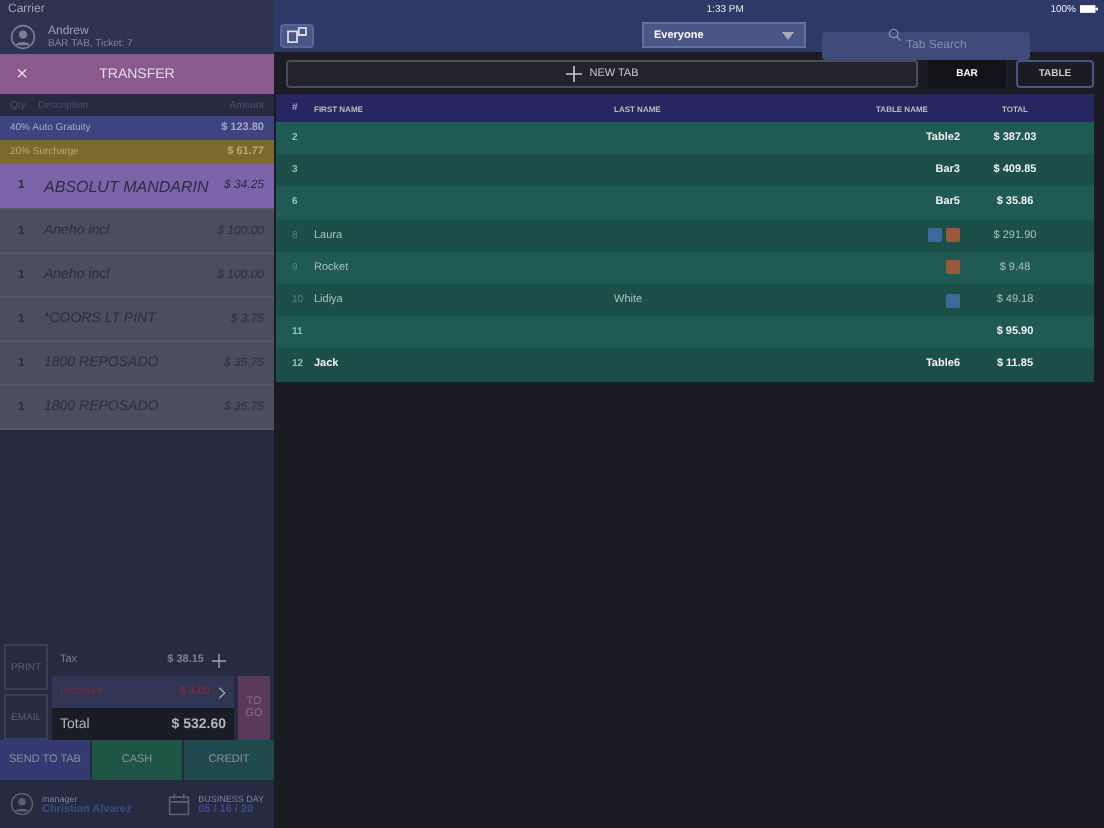  Describe the element at coordinates (1088, 9) in the screenshot. I see `battery-icon` at that location.